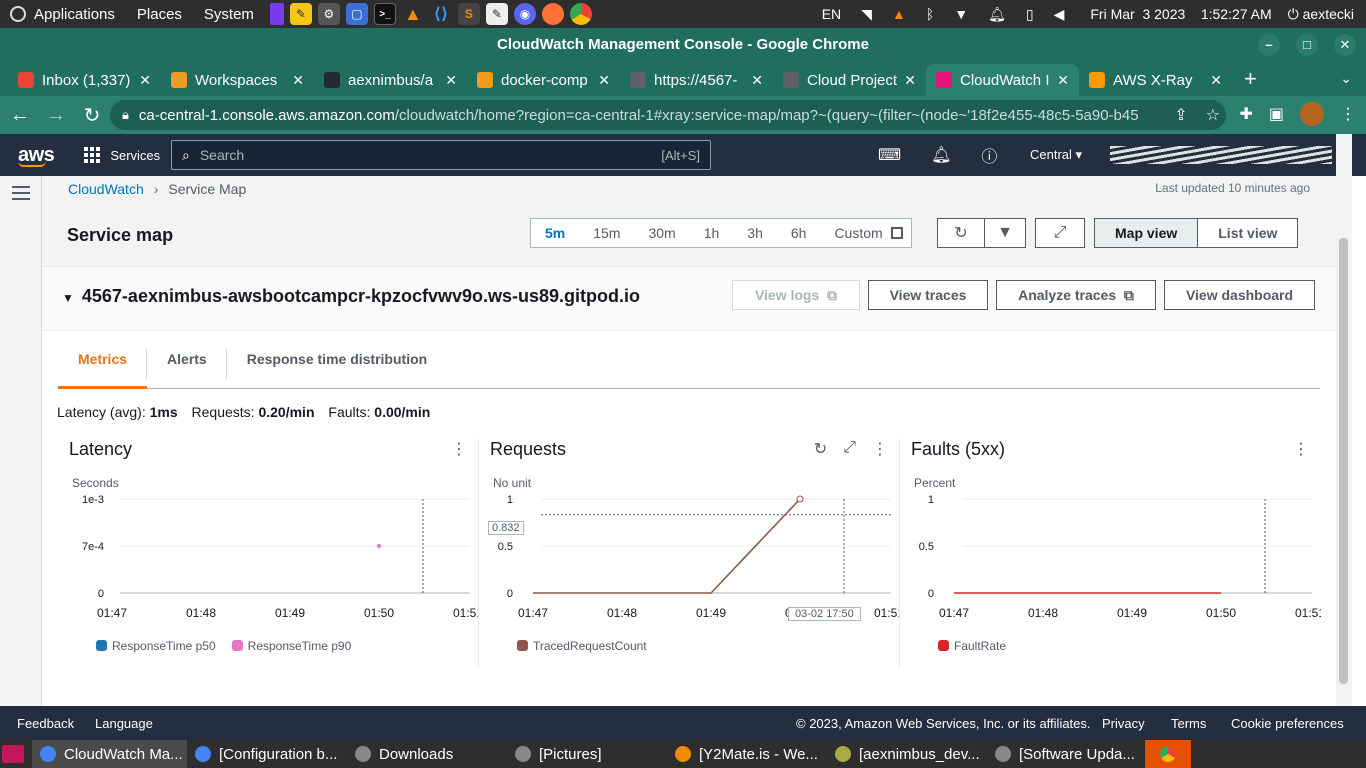  What do you see at coordinates (468, 14) in the screenshot?
I see `sublime-launcher-icon: S` at bounding box center [468, 14].